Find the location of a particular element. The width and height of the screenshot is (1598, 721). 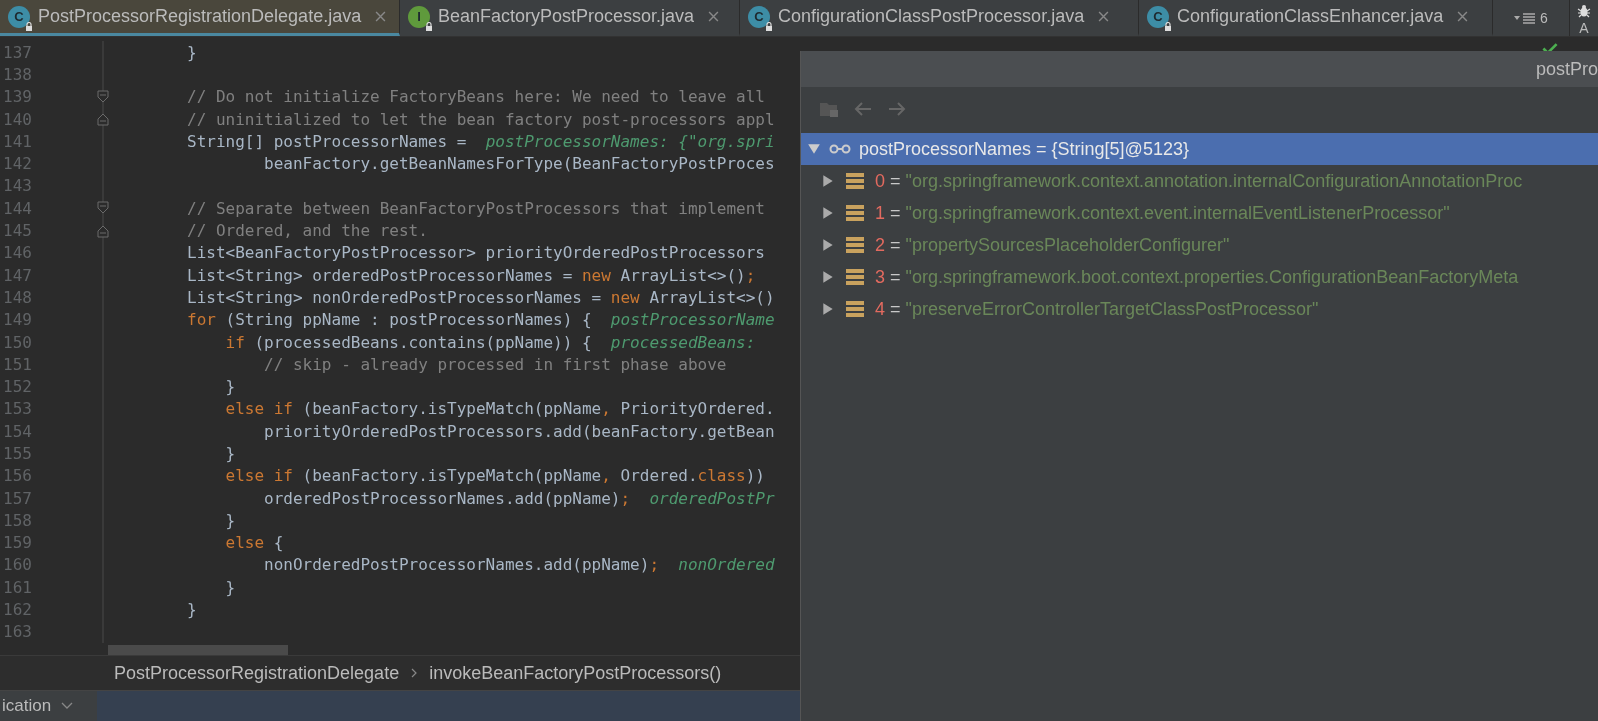

folder-icon is located at coordinates (829, 109).